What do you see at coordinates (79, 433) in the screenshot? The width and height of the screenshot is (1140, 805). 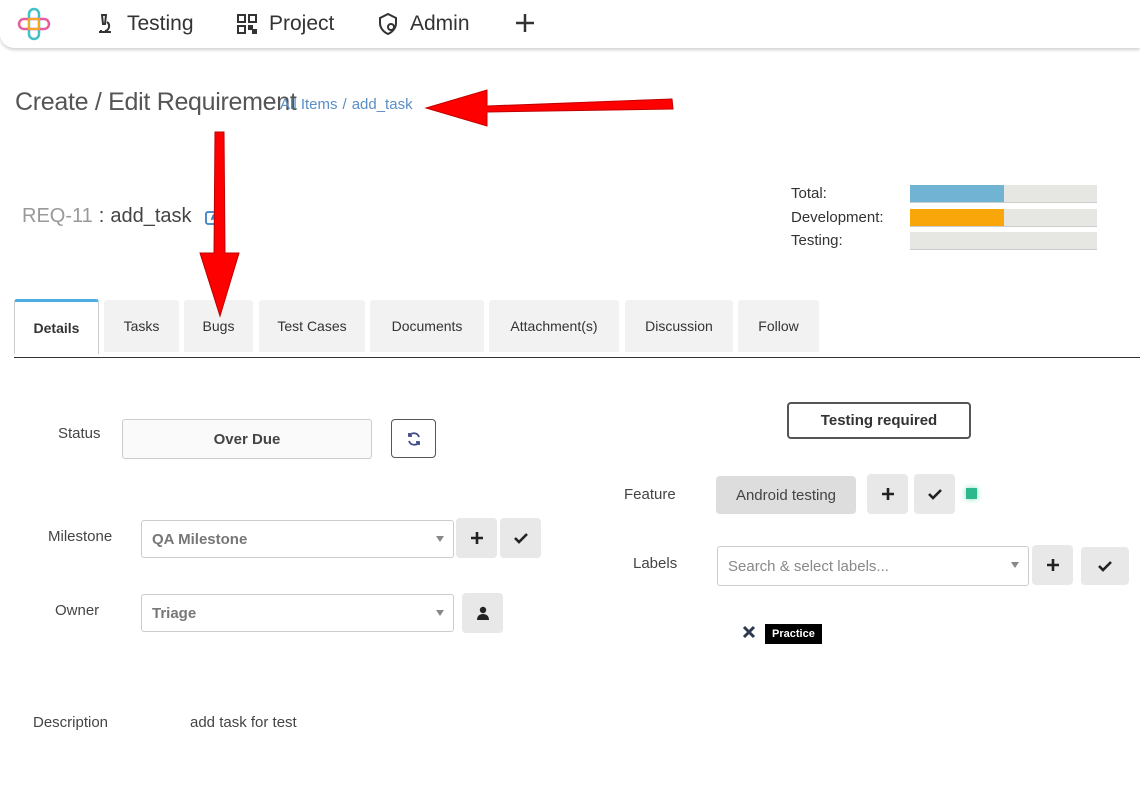 I see `status-label: Status` at bounding box center [79, 433].